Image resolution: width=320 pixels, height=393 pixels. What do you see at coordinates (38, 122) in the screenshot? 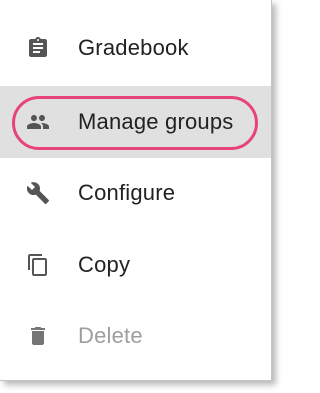
I see `people-icon` at bounding box center [38, 122].